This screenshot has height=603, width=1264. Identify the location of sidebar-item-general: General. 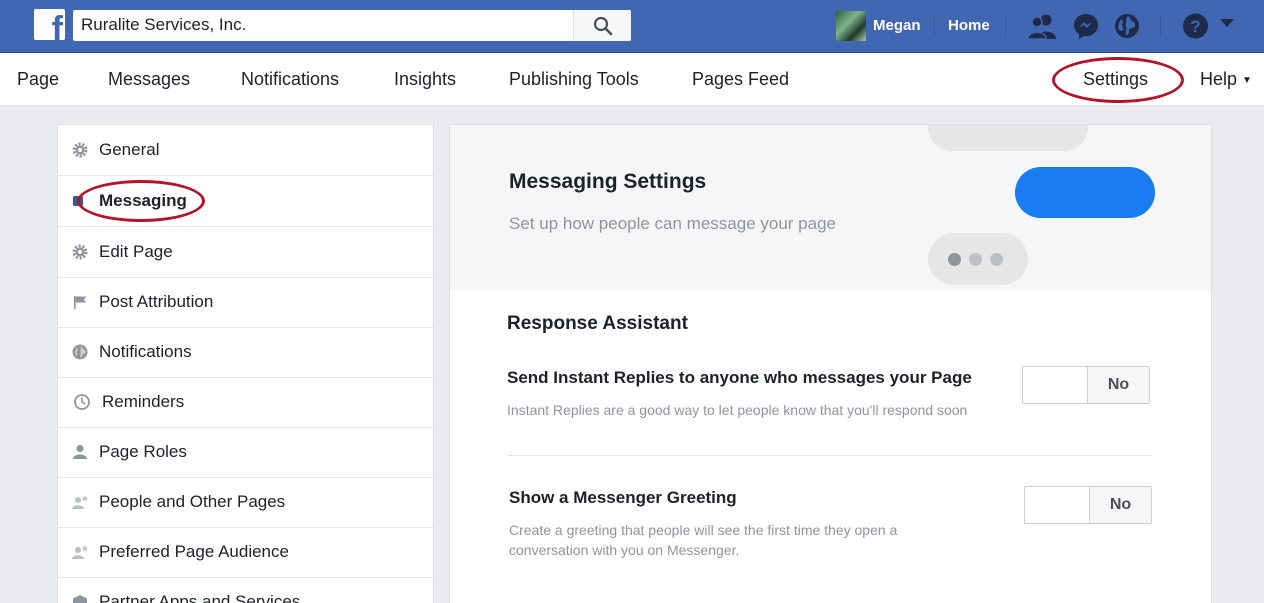
(245, 150).